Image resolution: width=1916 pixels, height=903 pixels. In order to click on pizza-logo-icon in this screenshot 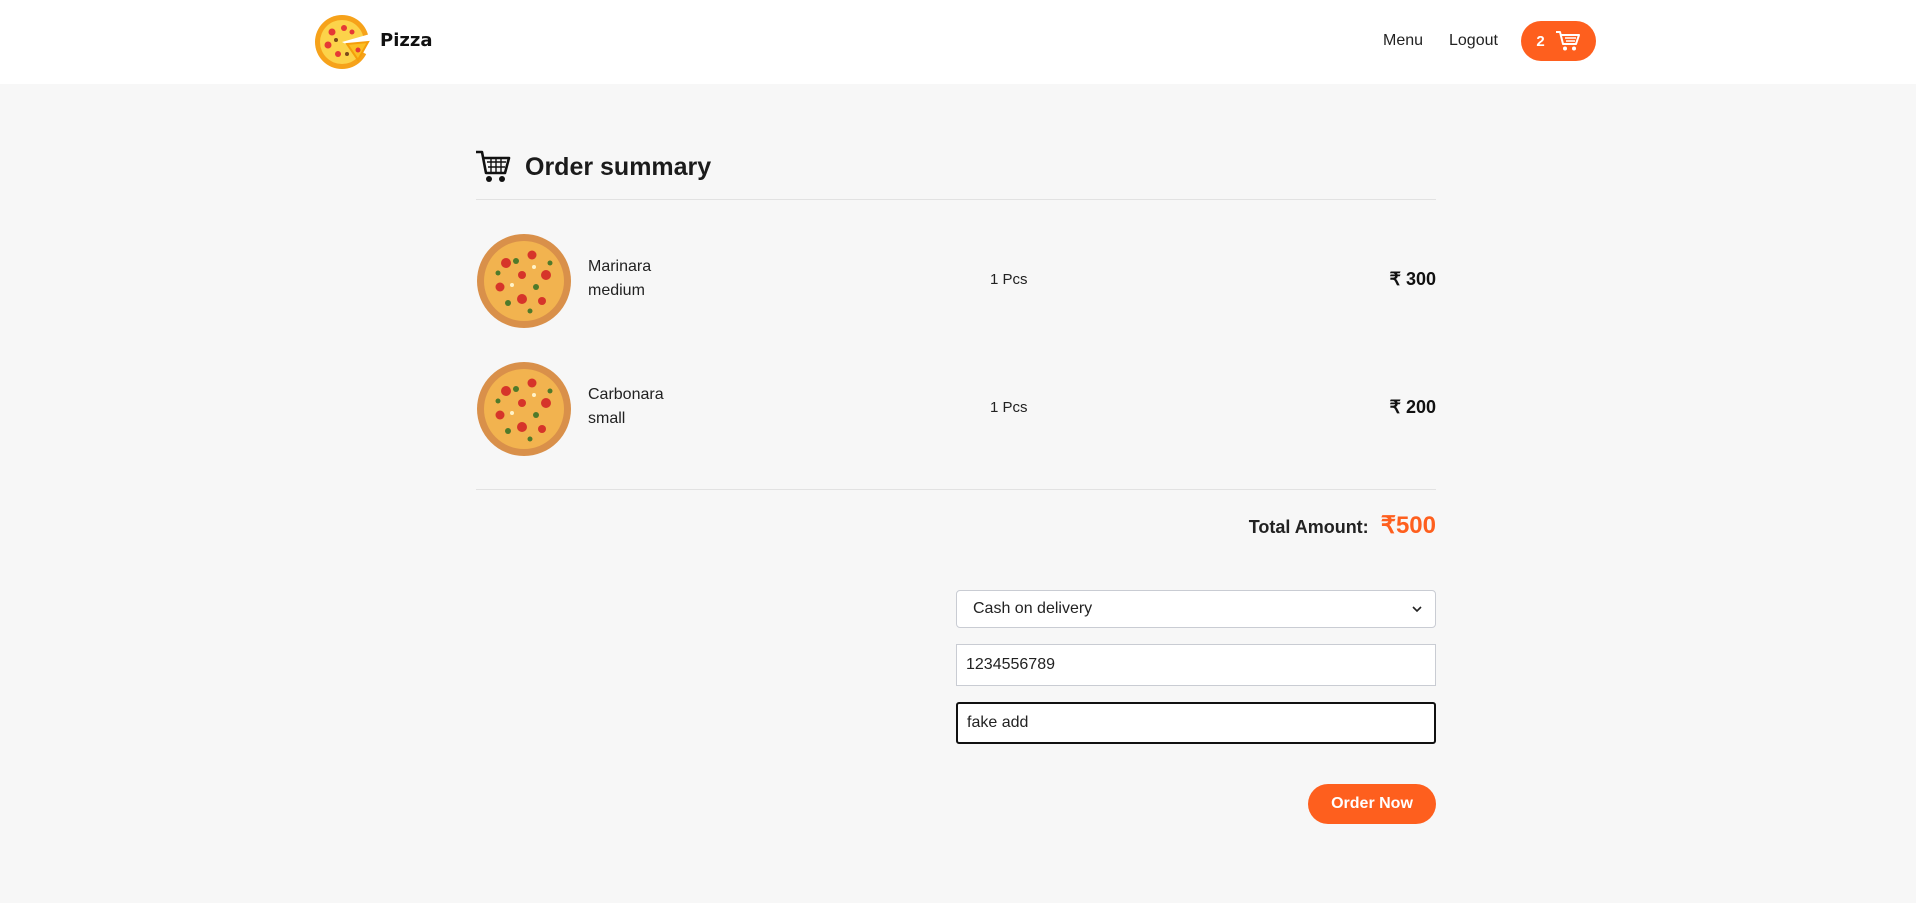, I will do `click(342, 42)`.